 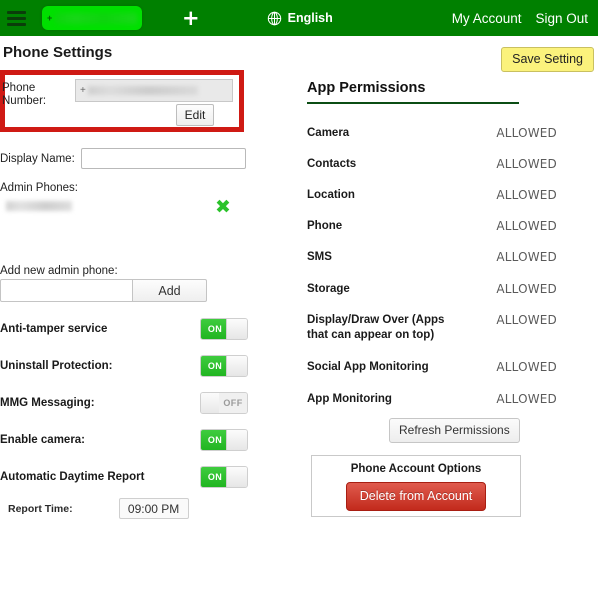 I want to click on permission-row-social-app-monitoring: Social App Monitoring ALLOWED, so click(x=432, y=367).